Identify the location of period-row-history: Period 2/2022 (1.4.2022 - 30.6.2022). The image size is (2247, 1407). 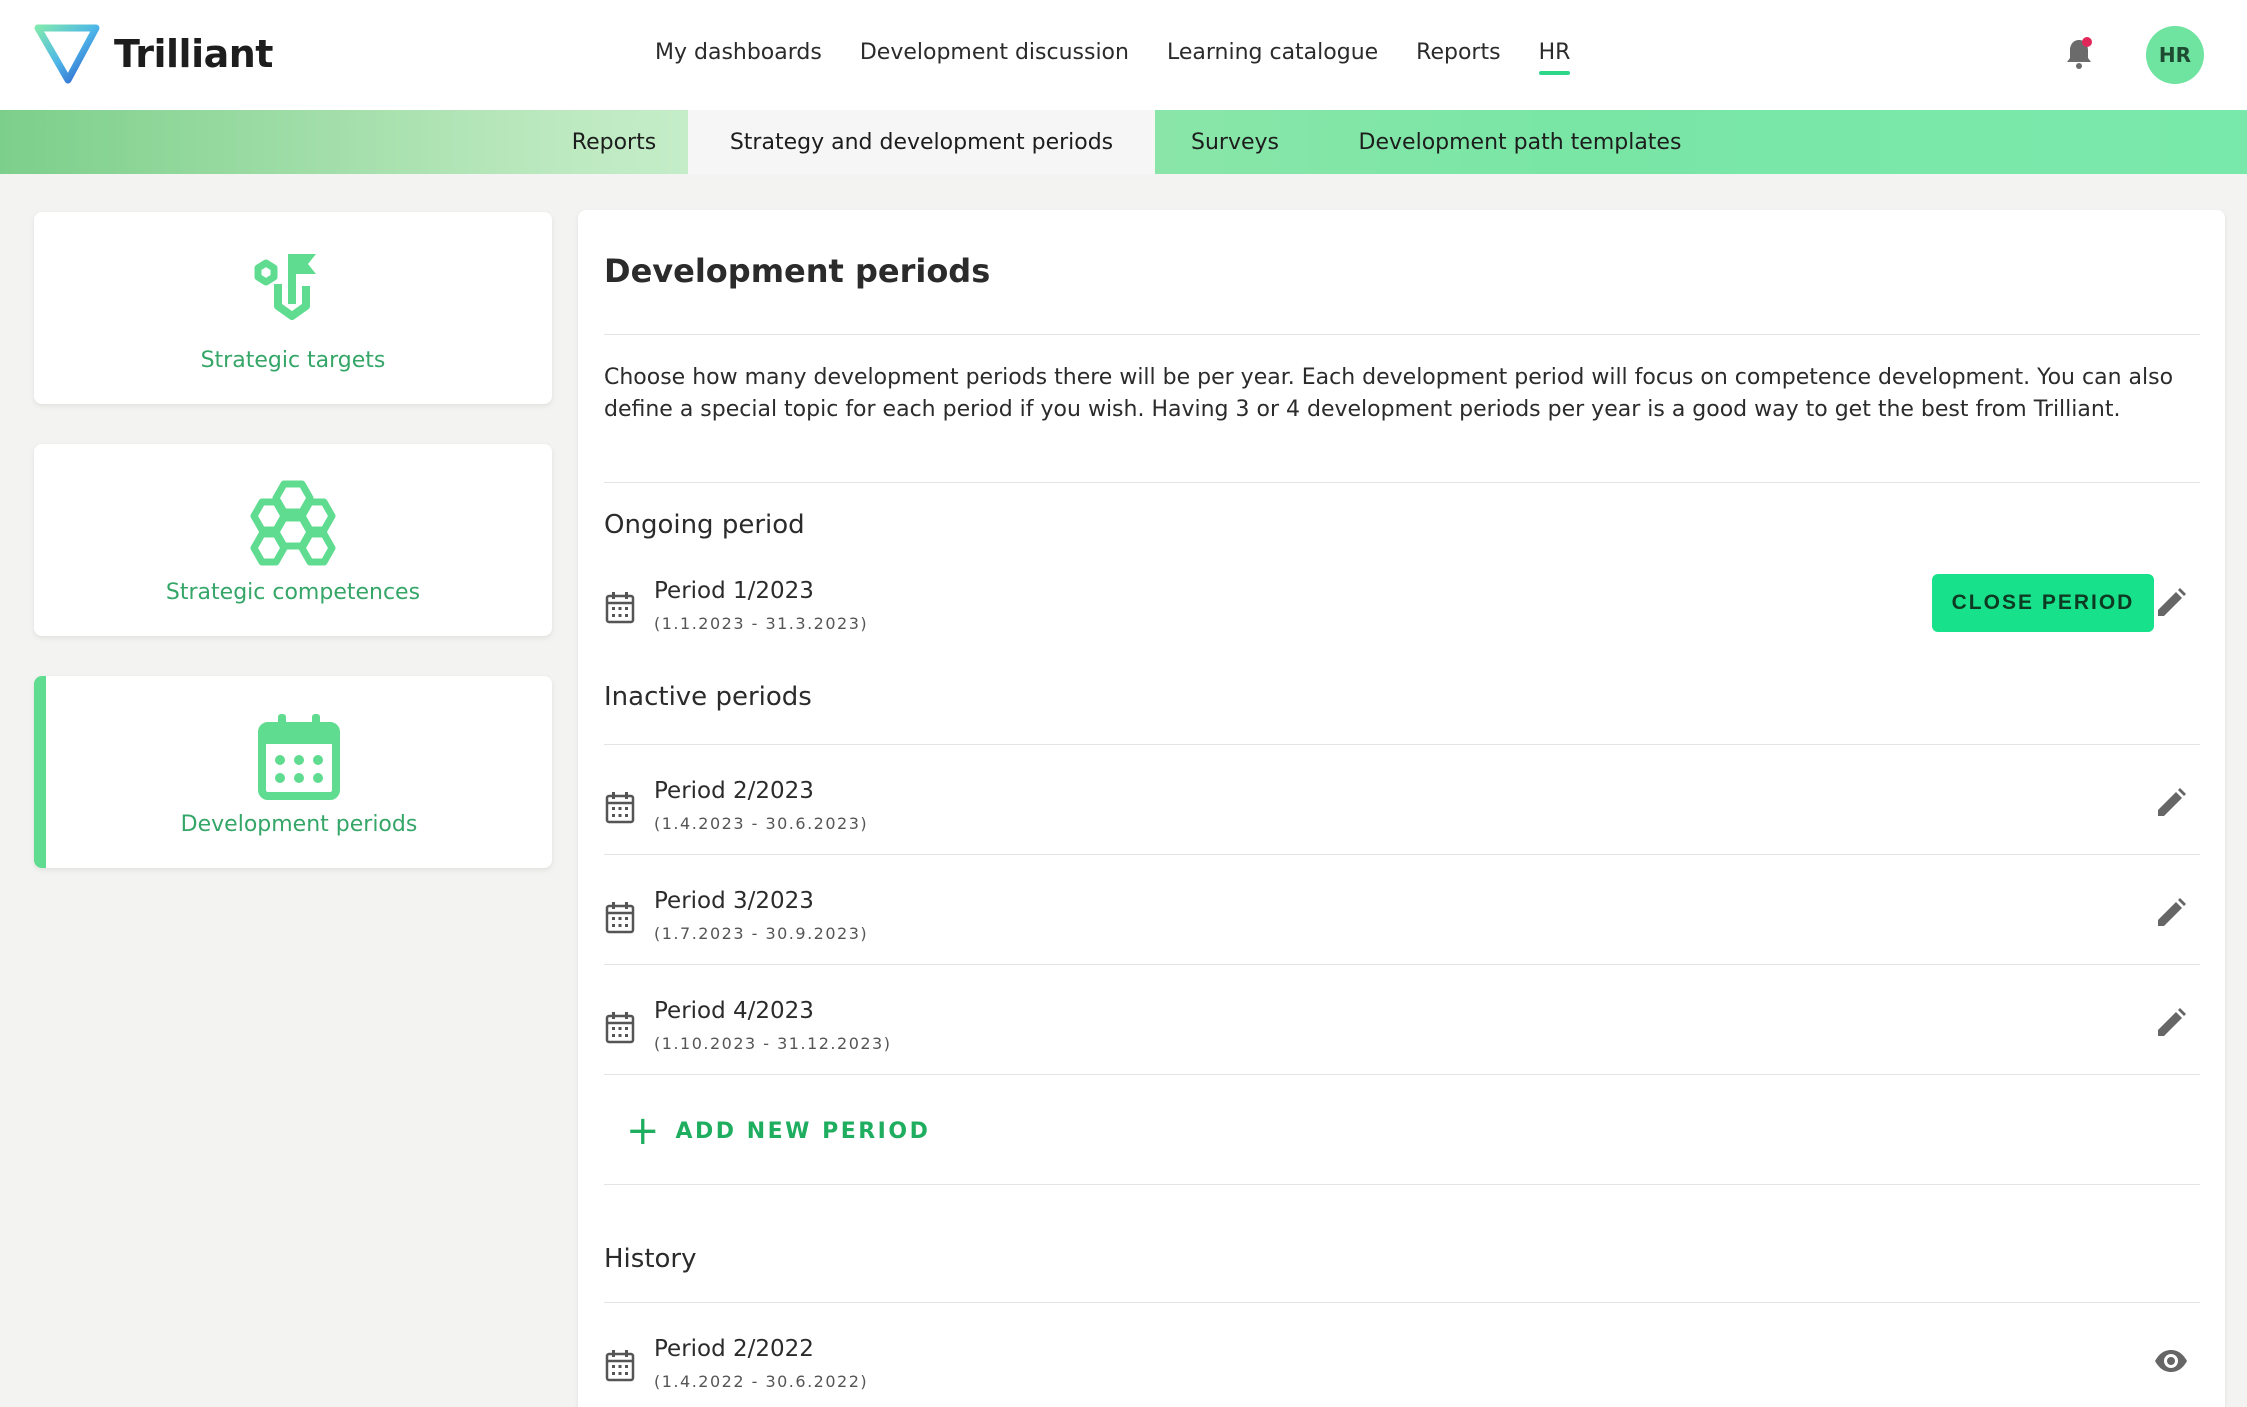
(1402, 1363).